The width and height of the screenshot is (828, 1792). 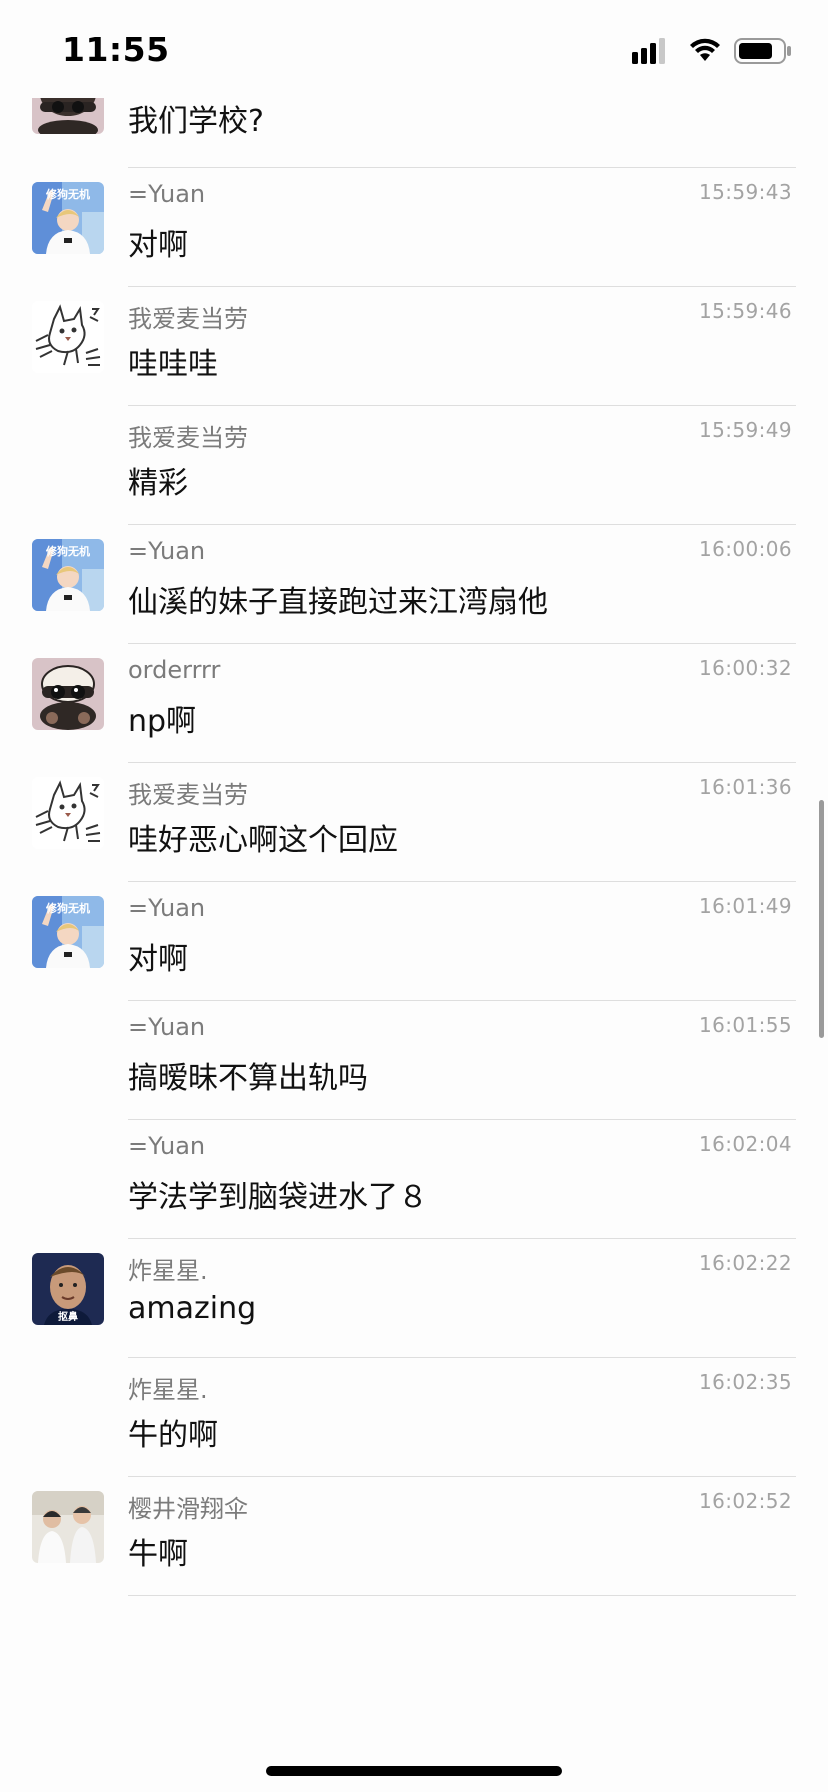 I want to click on message-text: 哇哇哇, so click(x=173, y=364).